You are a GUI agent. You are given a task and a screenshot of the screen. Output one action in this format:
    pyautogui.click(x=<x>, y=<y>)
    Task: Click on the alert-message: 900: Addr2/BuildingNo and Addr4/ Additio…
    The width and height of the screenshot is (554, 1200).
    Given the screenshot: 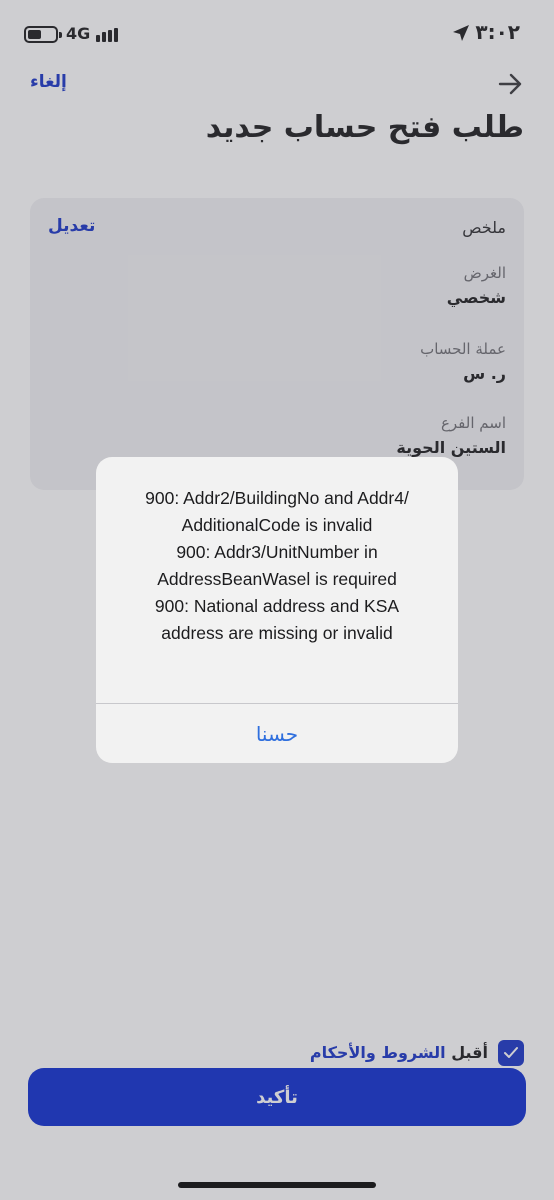 What is the action you would take?
    pyautogui.click(x=277, y=565)
    